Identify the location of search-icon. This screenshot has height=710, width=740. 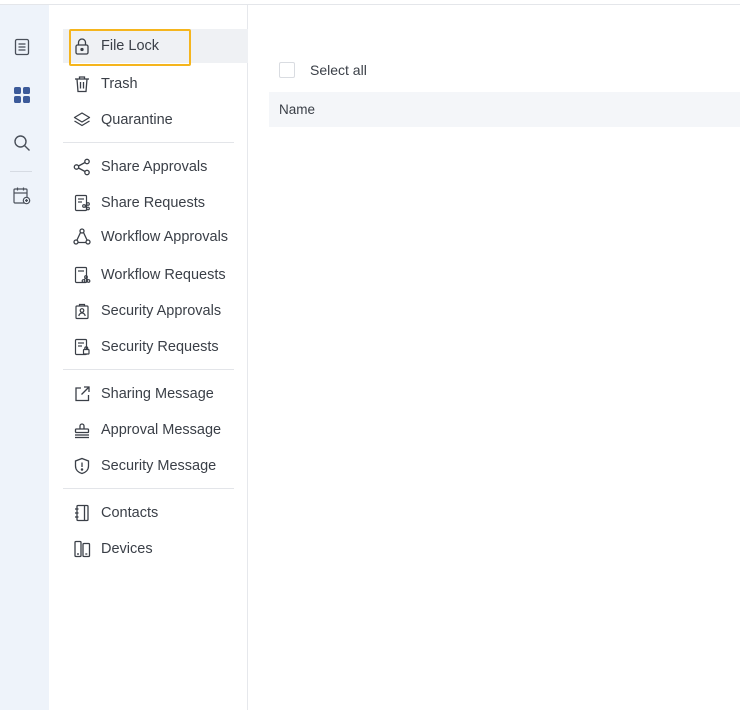
(22, 143).